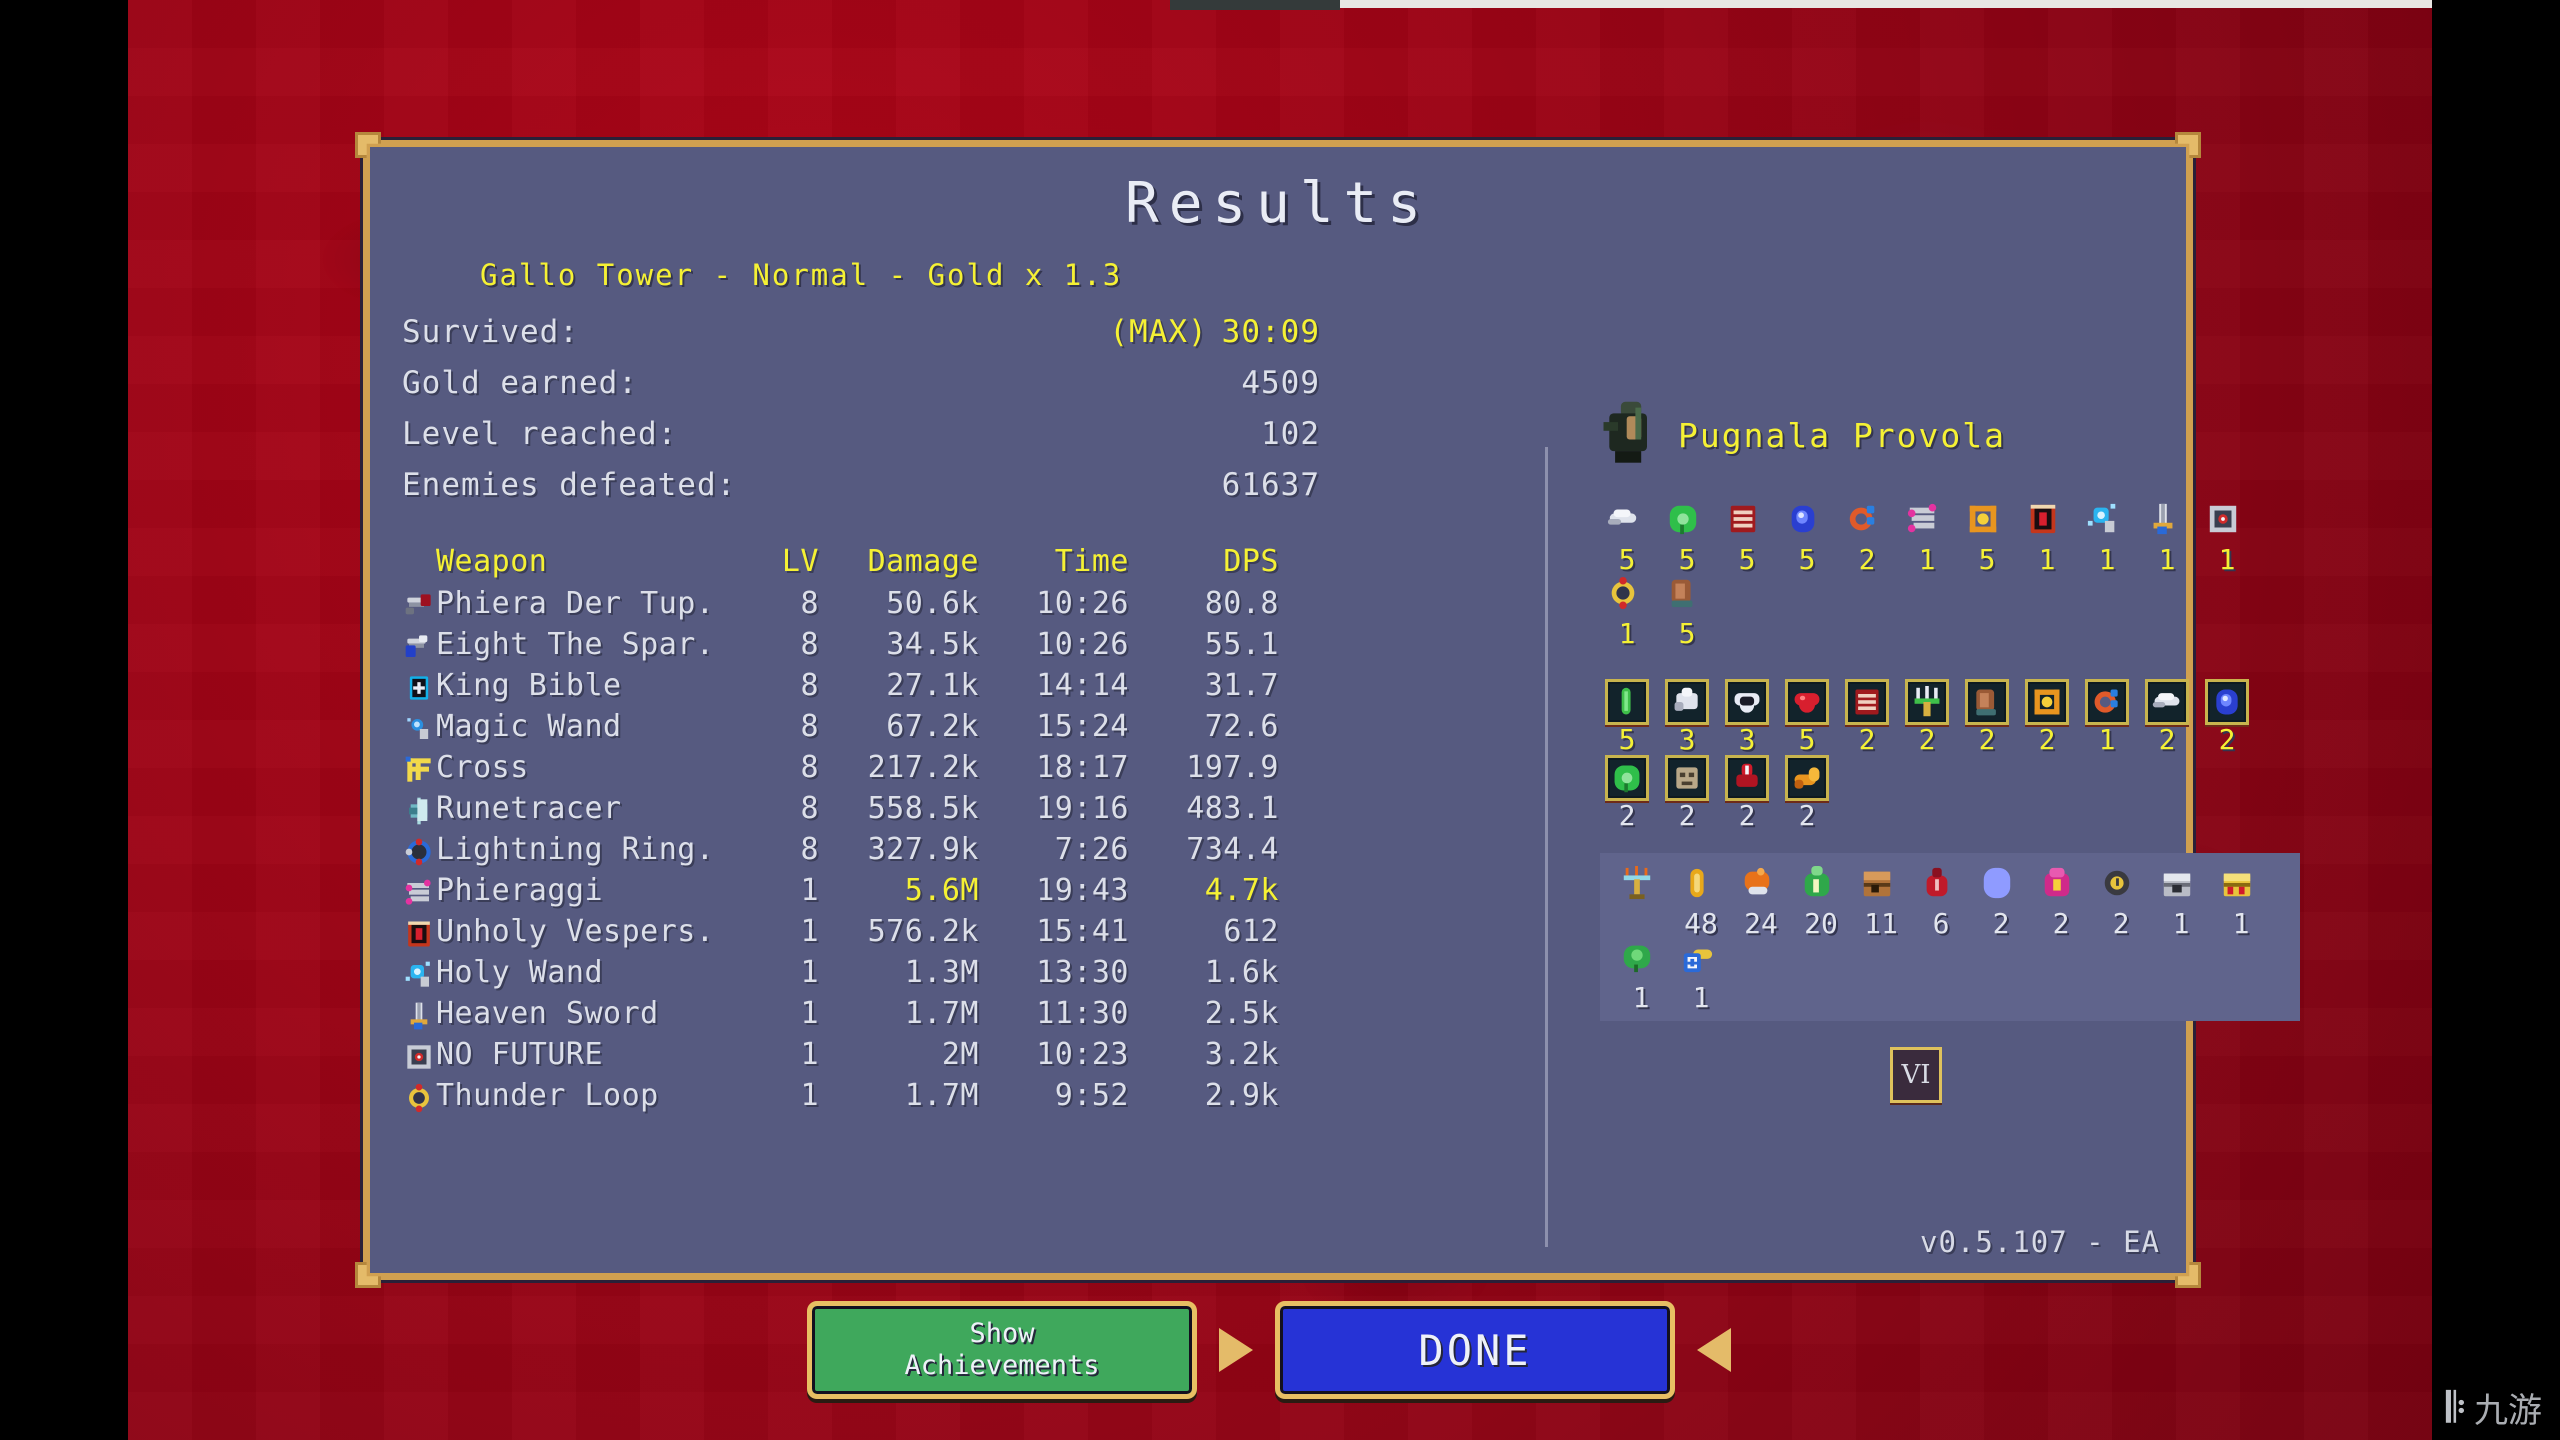 The image size is (2560, 1440). I want to click on icon-cell: 6, so click(1941, 902).